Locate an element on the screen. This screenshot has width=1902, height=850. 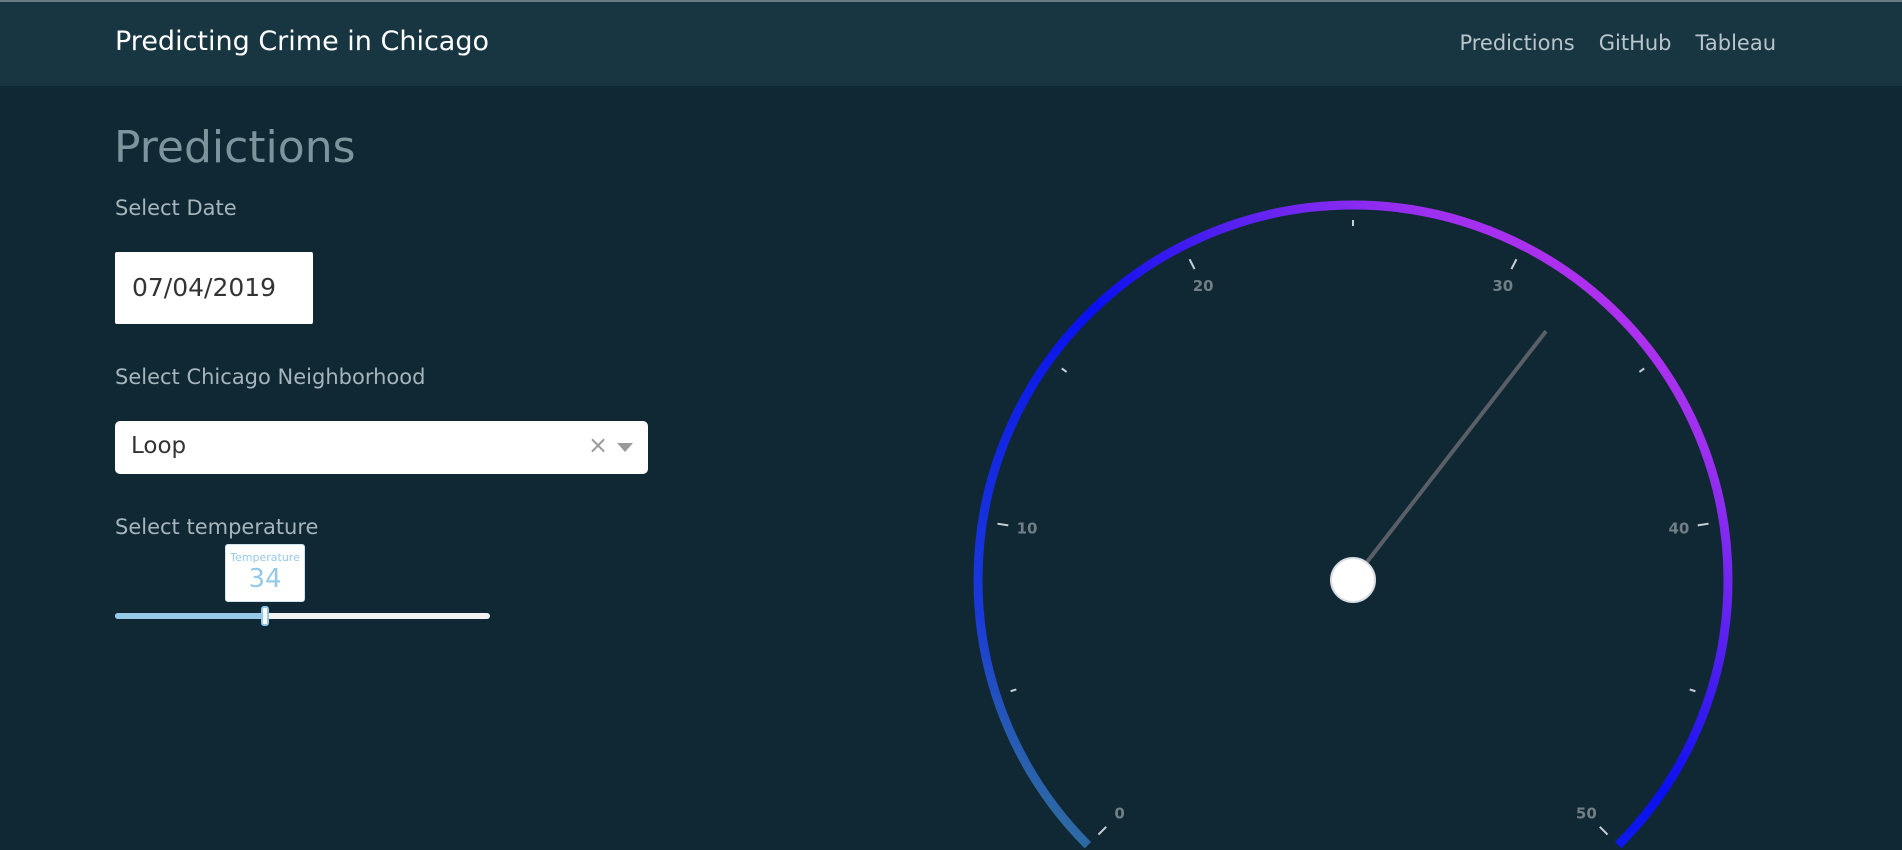
gauge-hub is located at coordinates (1353, 580).